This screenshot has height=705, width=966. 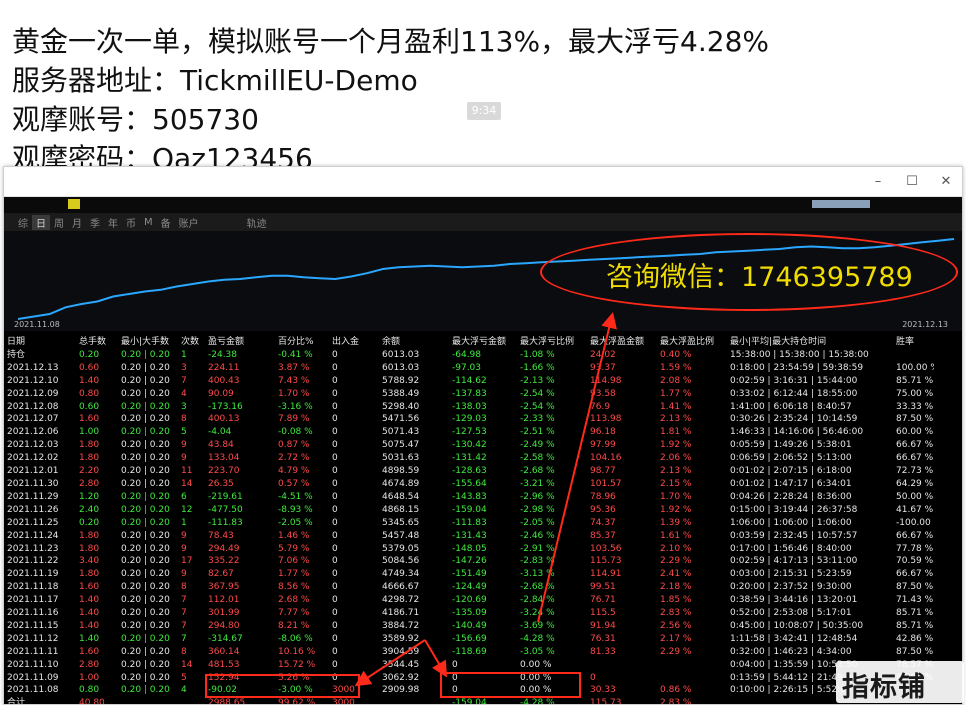 I want to click on column-header: 百分比%, so click(x=302, y=342).